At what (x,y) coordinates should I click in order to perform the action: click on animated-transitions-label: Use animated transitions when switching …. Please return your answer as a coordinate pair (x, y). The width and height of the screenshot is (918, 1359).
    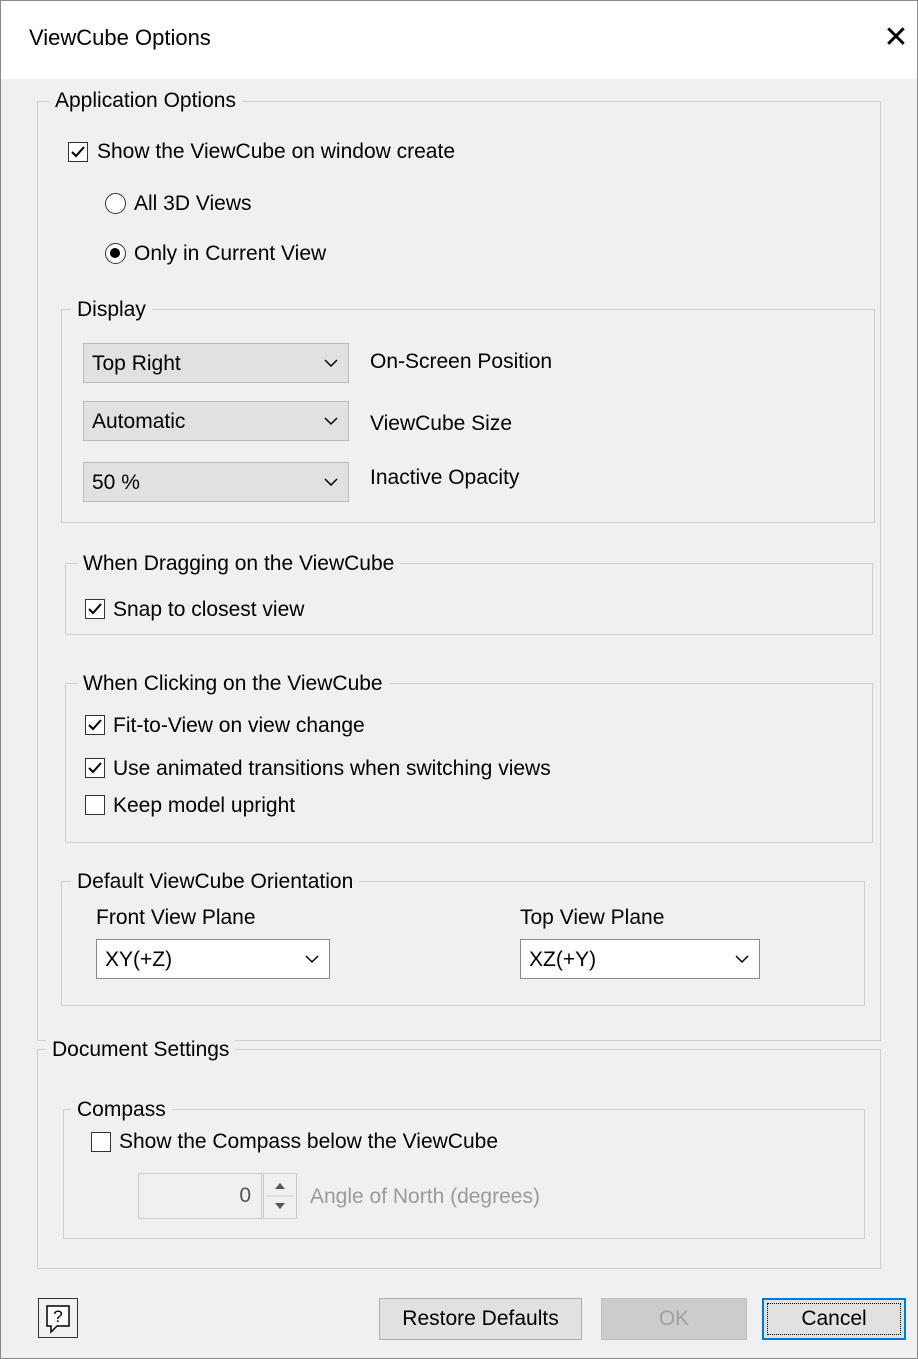
    Looking at the image, I should click on (332, 768).